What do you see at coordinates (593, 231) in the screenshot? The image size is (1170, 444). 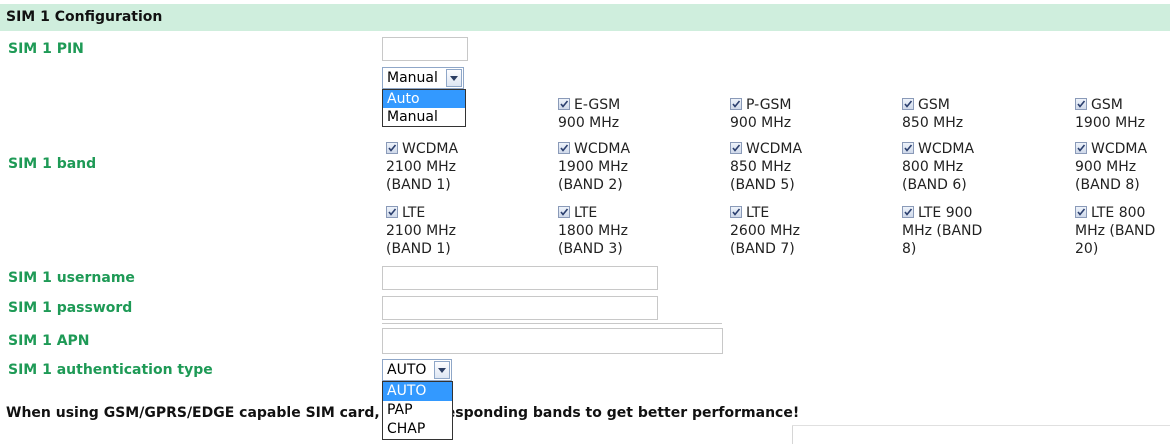 I see `band-detail: 1800 MHz` at bounding box center [593, 231].